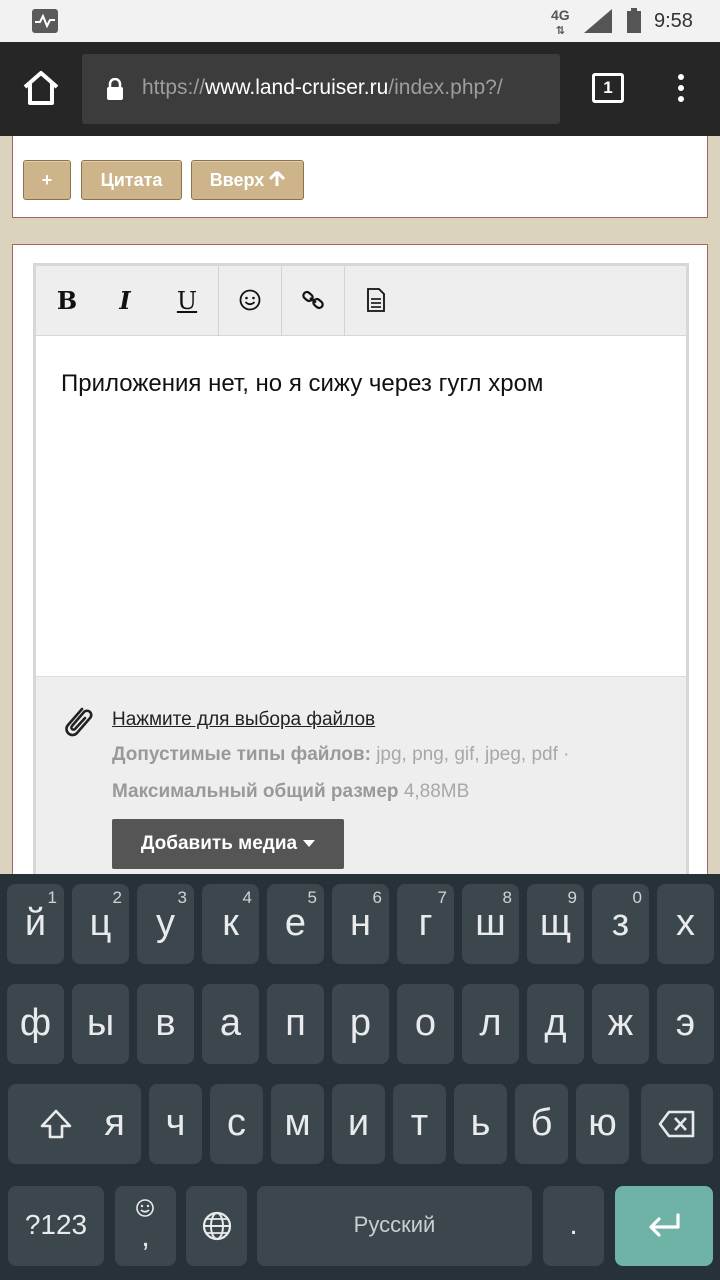  I want to click on backspace-icon, so click(676, 1124).